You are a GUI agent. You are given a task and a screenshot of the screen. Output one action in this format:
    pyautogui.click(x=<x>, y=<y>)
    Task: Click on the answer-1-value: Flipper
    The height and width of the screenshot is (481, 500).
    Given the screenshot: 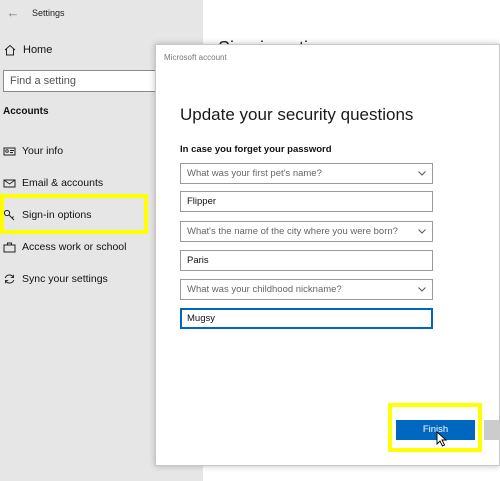 What is the action you would take?
    pyautogui.click(x=202, y=201)
    